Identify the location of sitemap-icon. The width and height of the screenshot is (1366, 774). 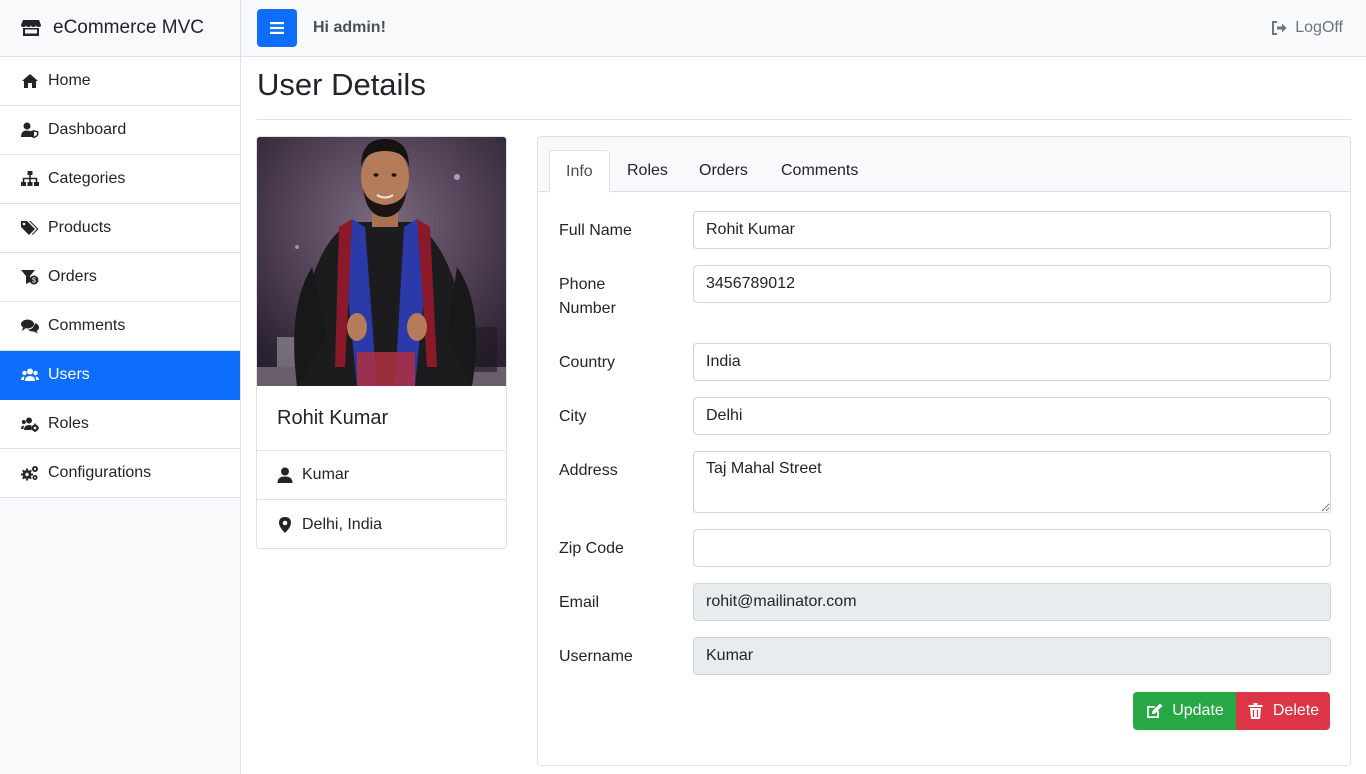
(30, 179).